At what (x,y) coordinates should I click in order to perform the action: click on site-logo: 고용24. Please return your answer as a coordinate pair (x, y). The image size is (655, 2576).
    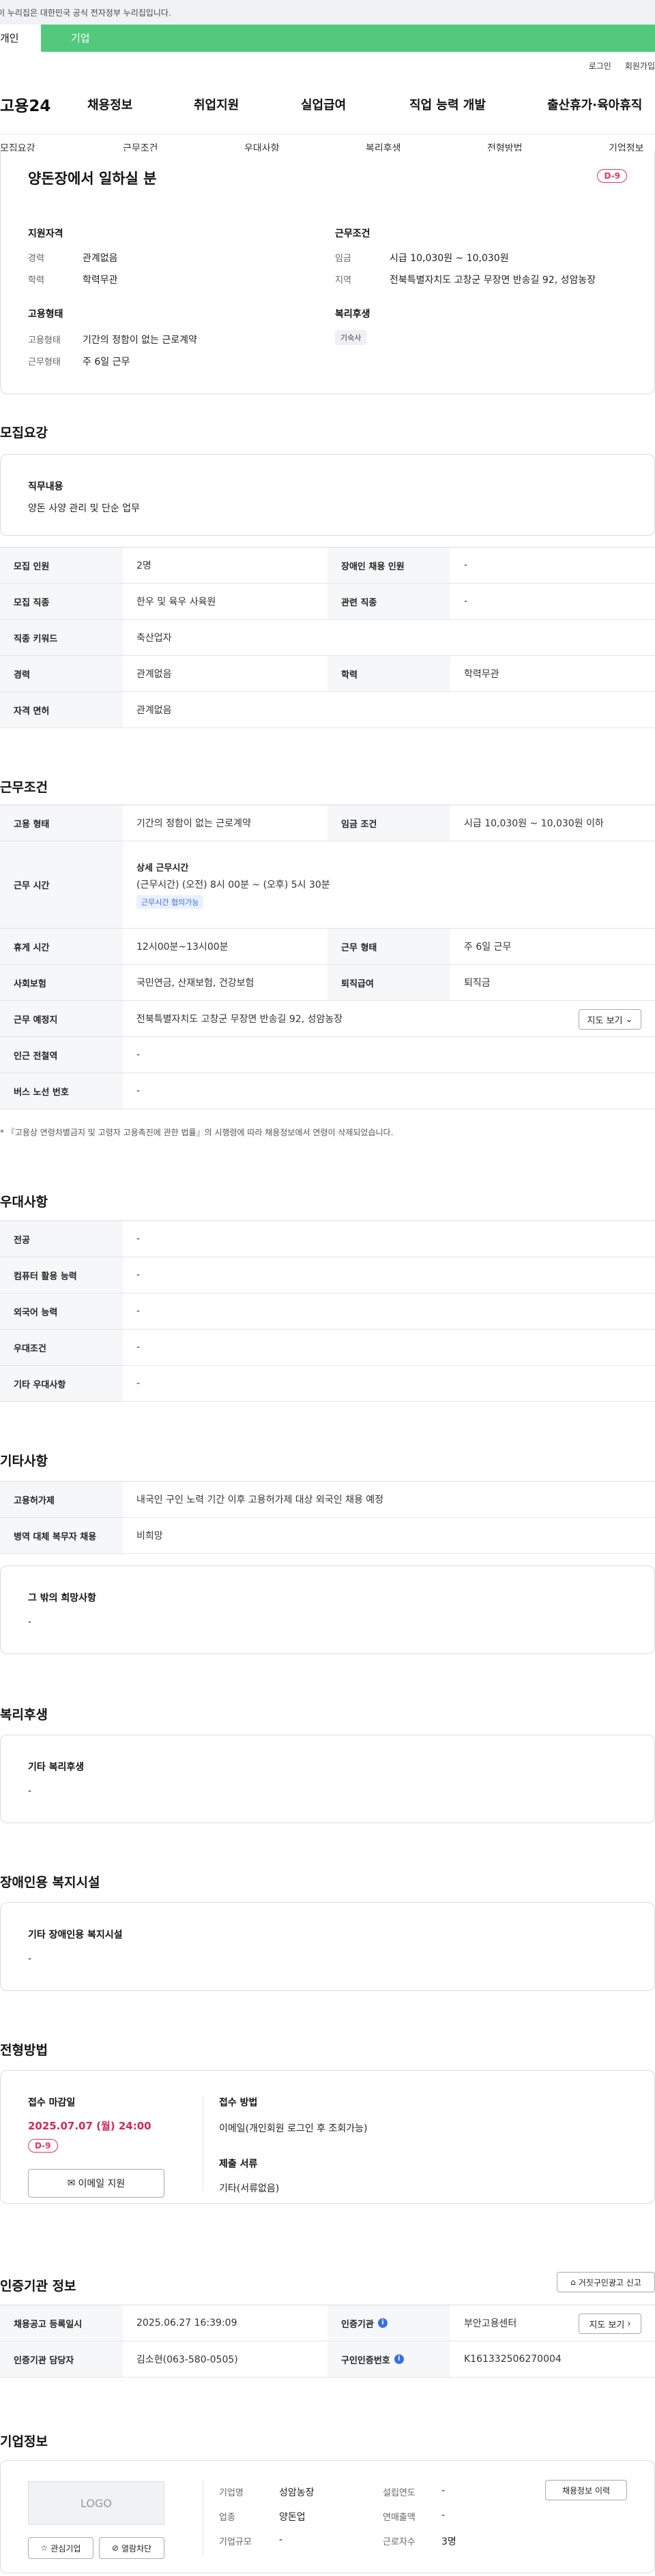
    Looking at the image, I should click on (25, 104).